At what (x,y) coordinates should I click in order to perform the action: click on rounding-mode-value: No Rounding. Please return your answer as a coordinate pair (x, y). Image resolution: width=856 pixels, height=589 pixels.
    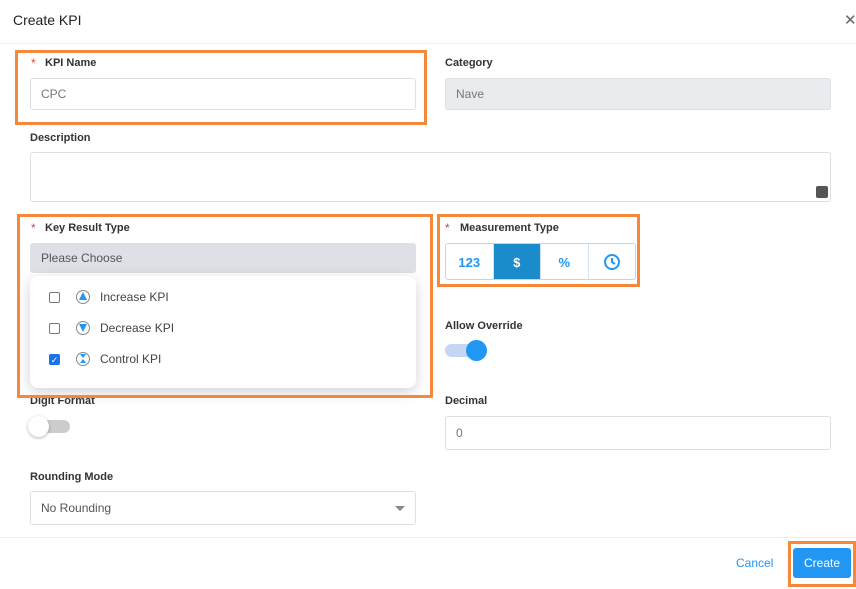
    Looking at the image, I should click on (76, 508).